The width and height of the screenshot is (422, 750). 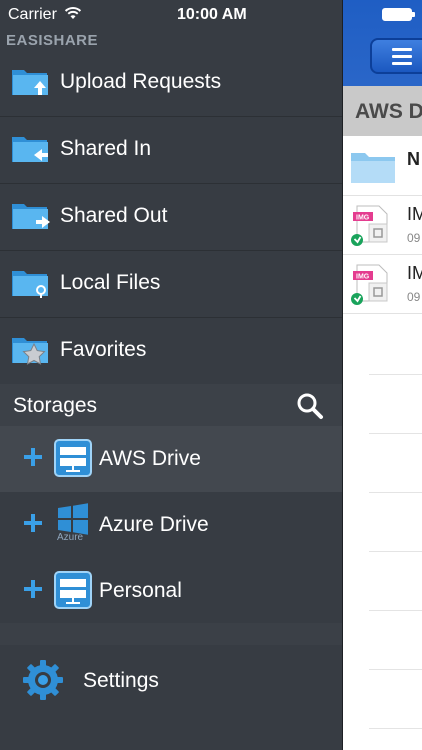 I want to click on azure-sublabel: Azure, so click(x=70, y=537).